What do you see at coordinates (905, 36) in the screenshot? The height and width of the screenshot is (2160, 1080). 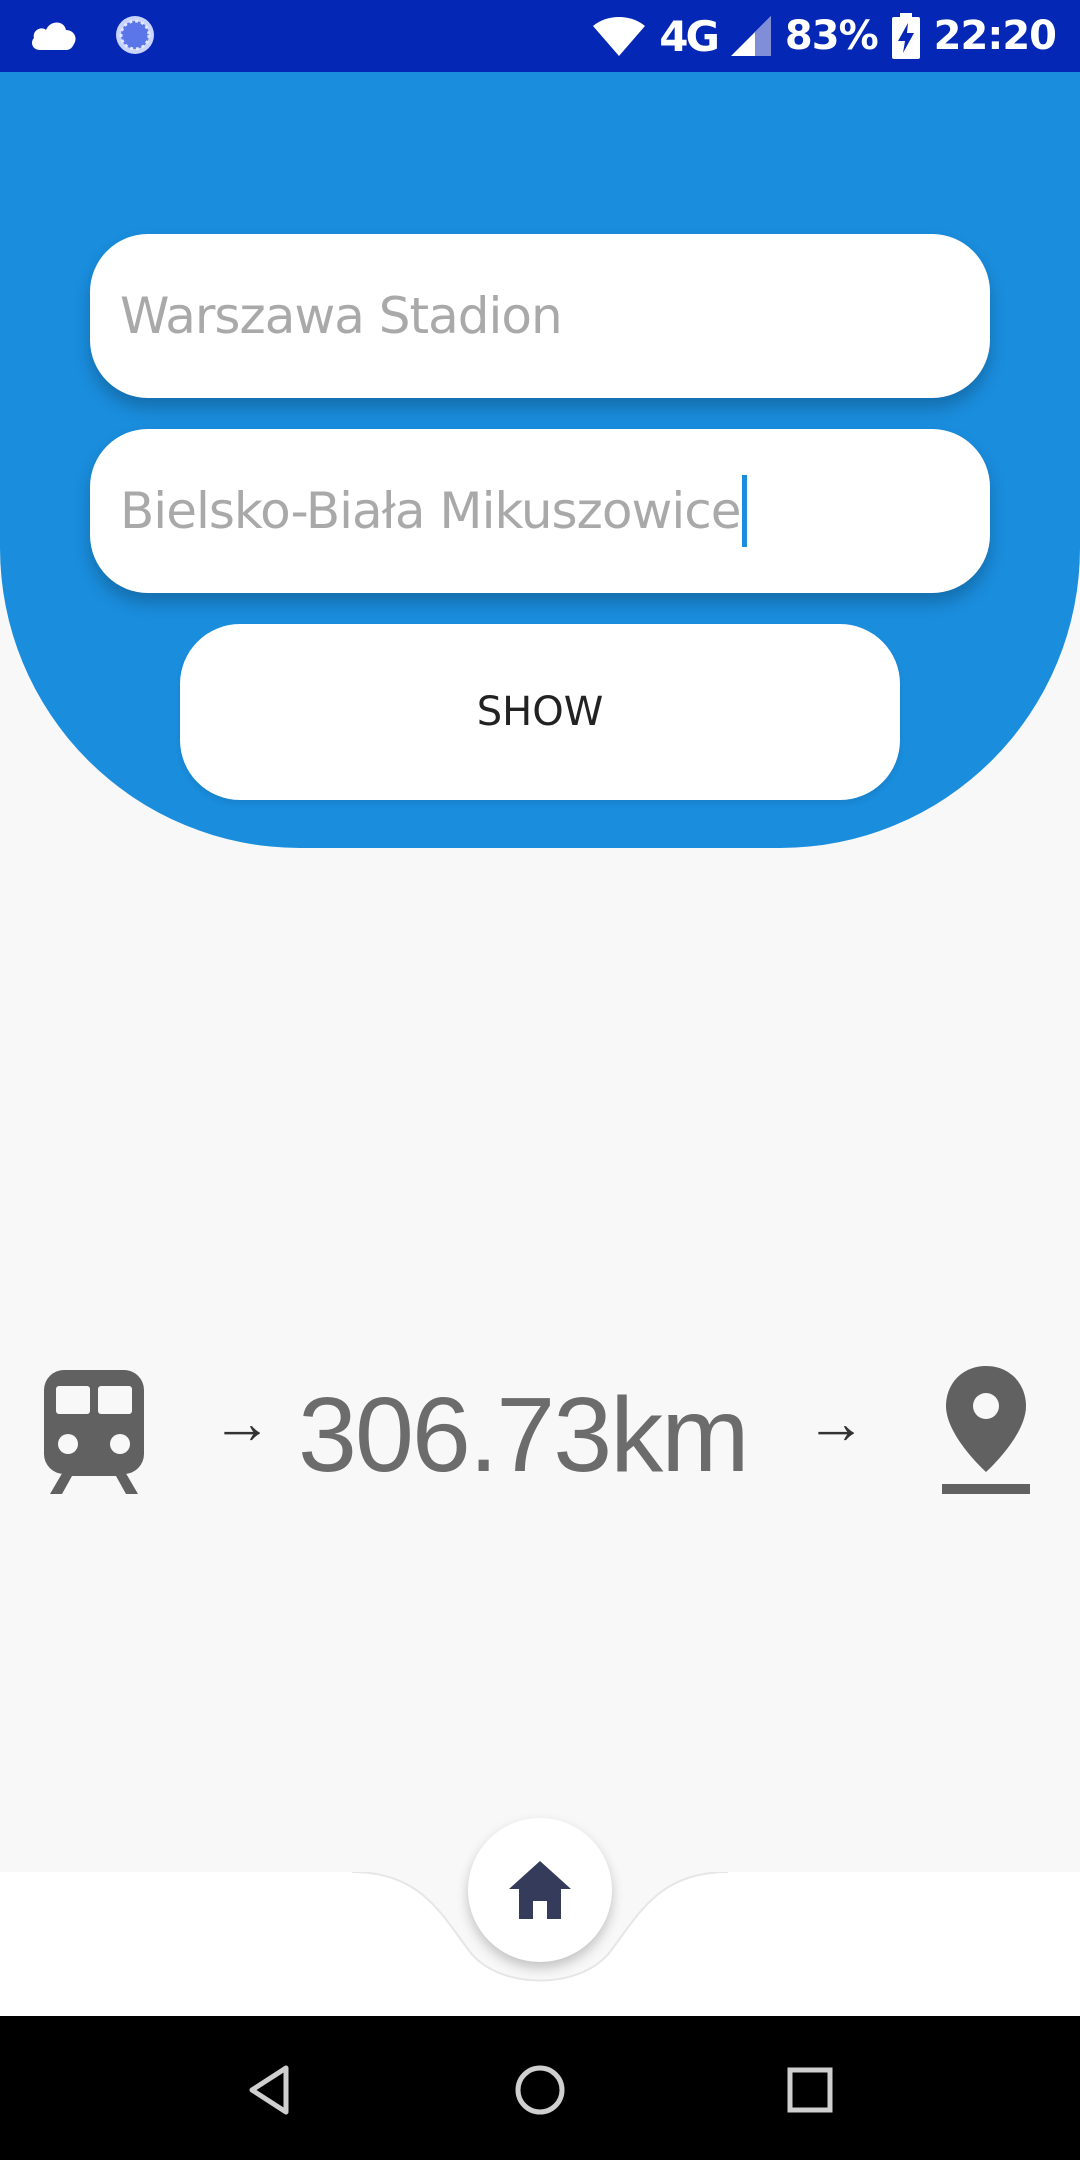 I see `battery-charging-icon` at bounding box center [905, 36].